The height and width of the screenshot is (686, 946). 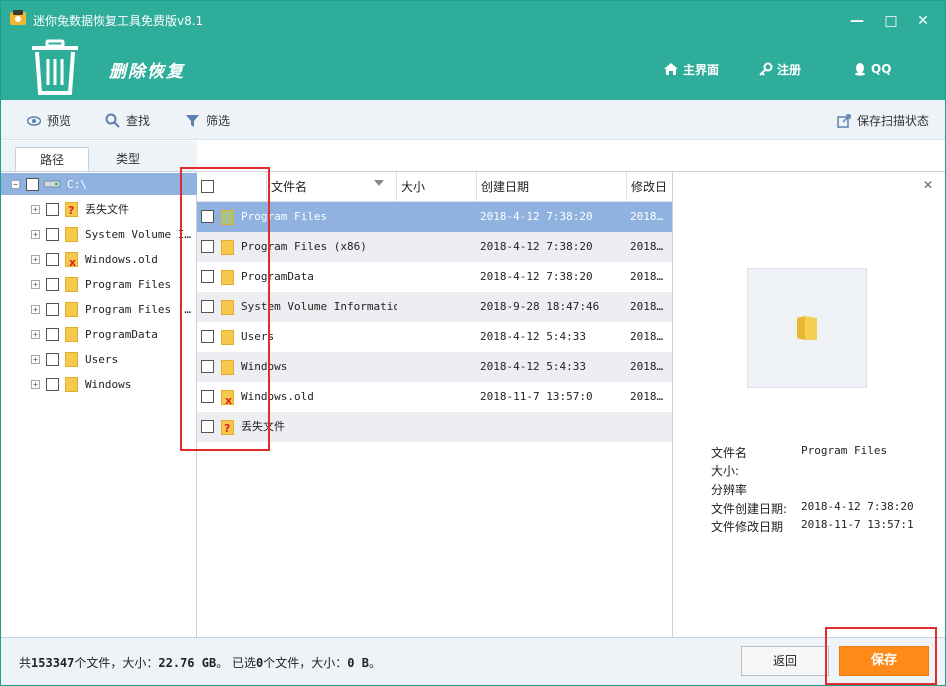 What do you see at coordinates (649, 187) in the screenshot?
I see `column-modified: 修改日` at bounding box center [649, 187].